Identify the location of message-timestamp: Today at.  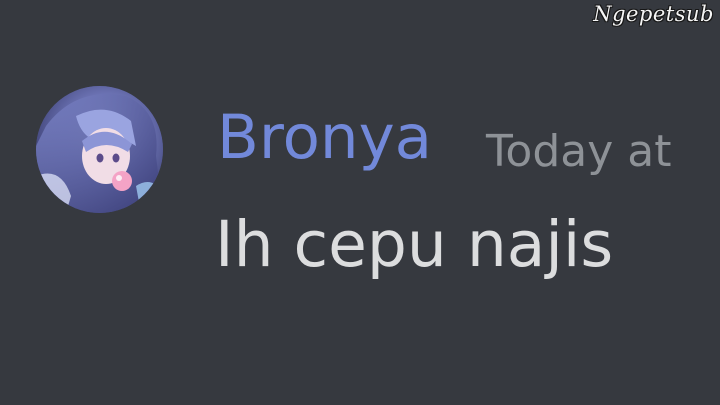
(579, 151).